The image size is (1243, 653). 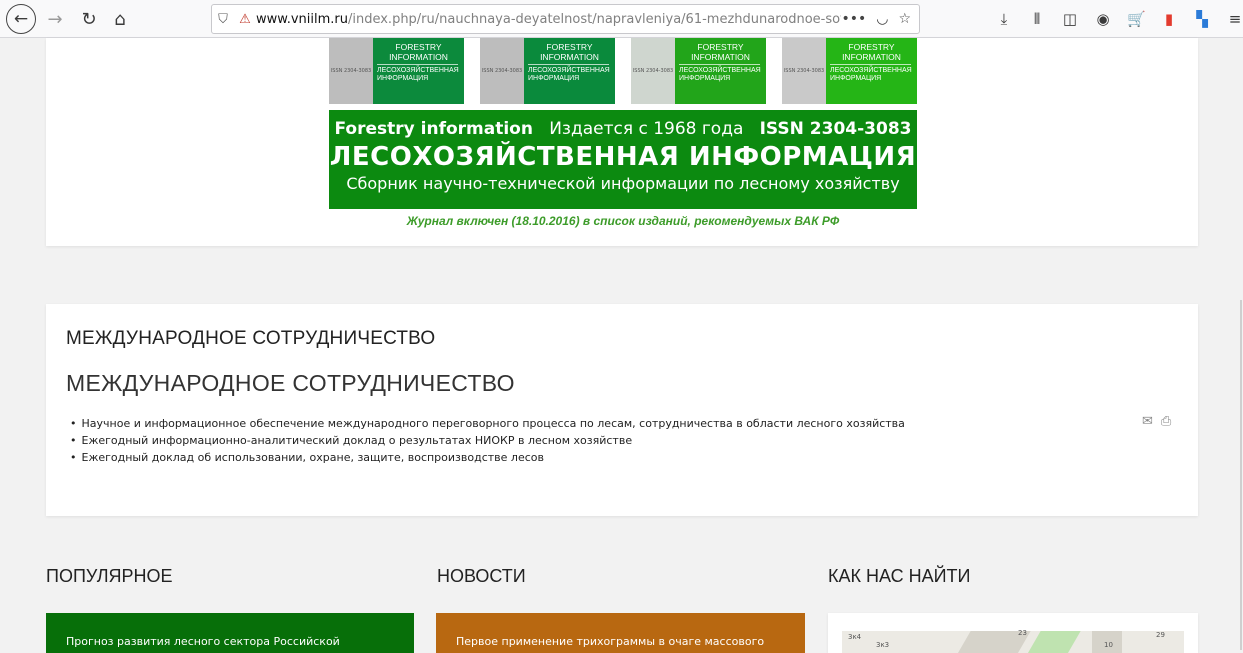 What do you see at coordinates (646, 129) in the screenshot?
I see `banner-since: Издается с 1968 года` at bounding box center [646, 129].